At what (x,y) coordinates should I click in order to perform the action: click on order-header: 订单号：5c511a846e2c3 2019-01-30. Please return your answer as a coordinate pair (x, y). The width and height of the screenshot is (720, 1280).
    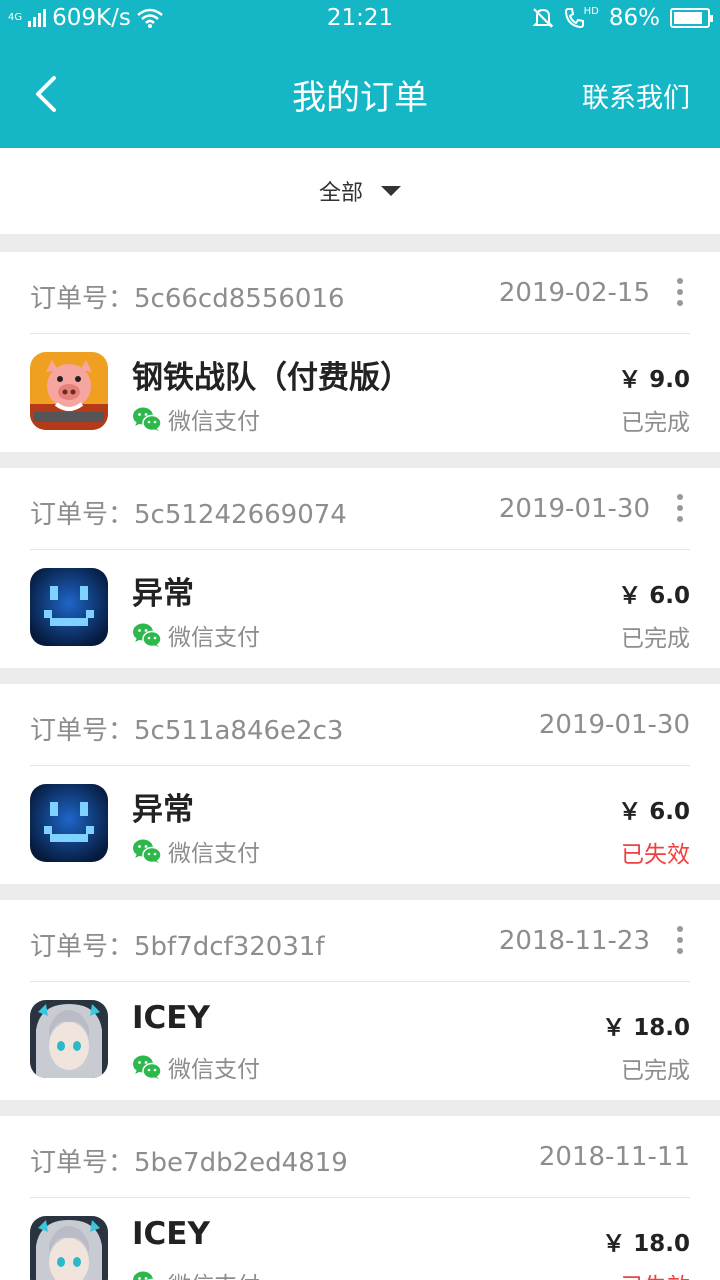
    Looking at the image, I should click on (360, 725).